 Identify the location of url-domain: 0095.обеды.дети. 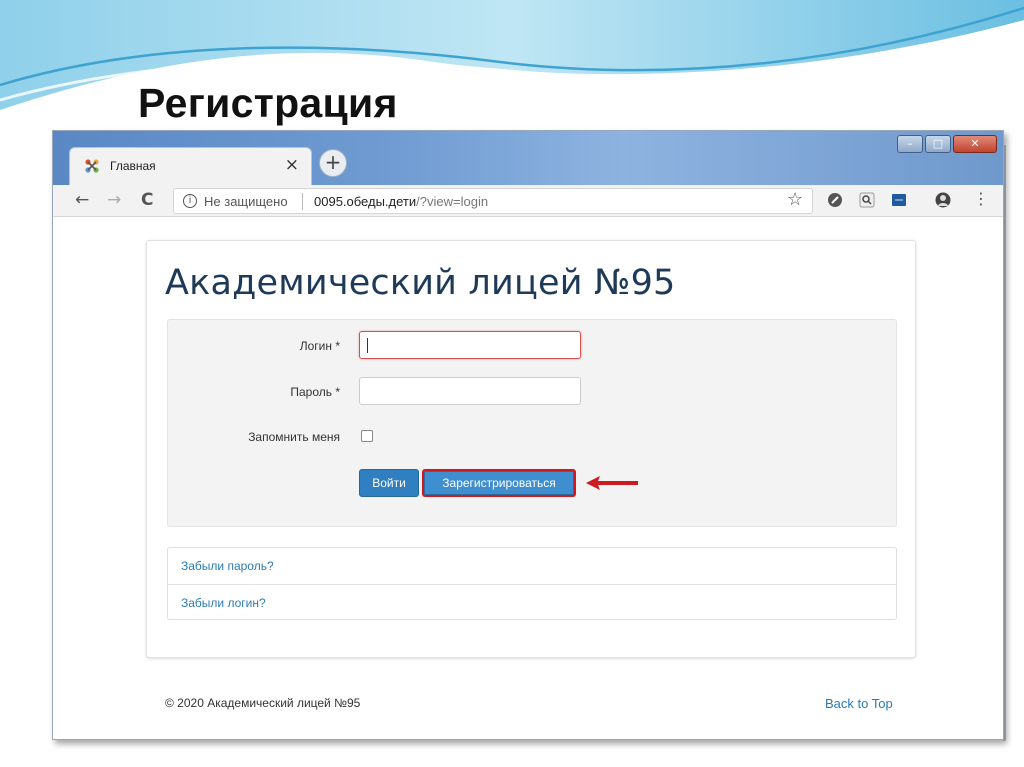
(365, 201).